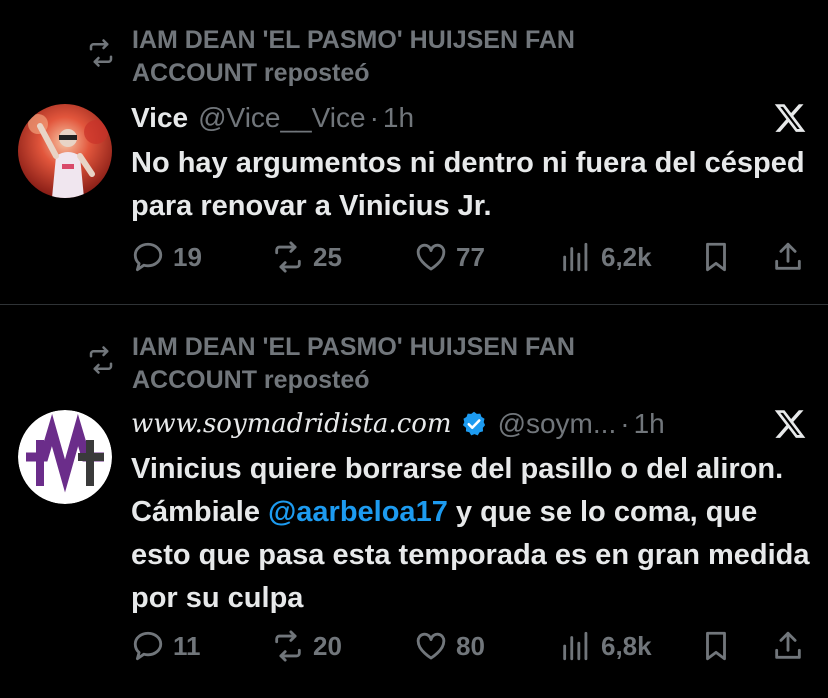 This screenshot has height=698, width=828. I want to click on author-name: www.soymadridista.com, so click(291, 424).